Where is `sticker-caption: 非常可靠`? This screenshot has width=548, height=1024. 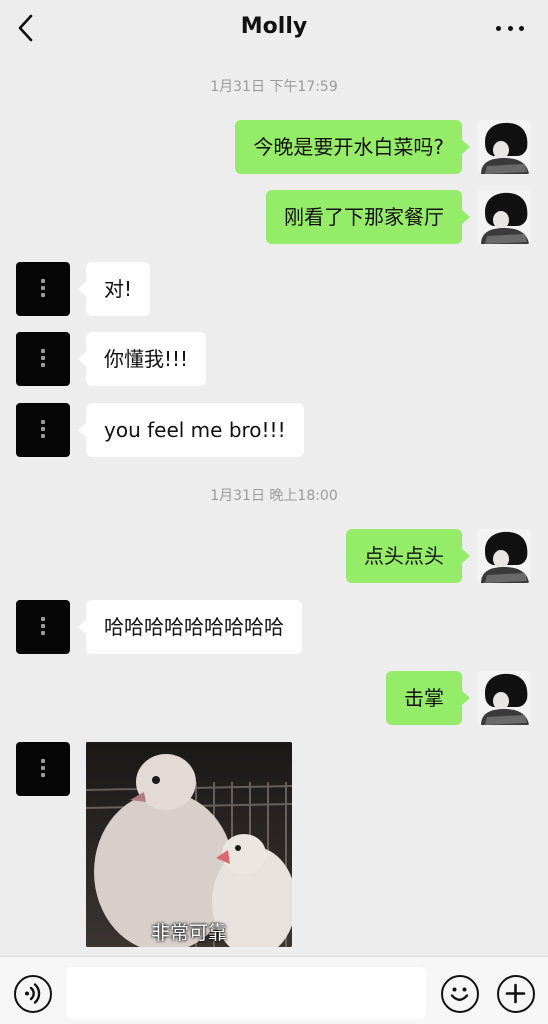
sticker-caption: 非常可靠 is located at coordinates (188, 933).